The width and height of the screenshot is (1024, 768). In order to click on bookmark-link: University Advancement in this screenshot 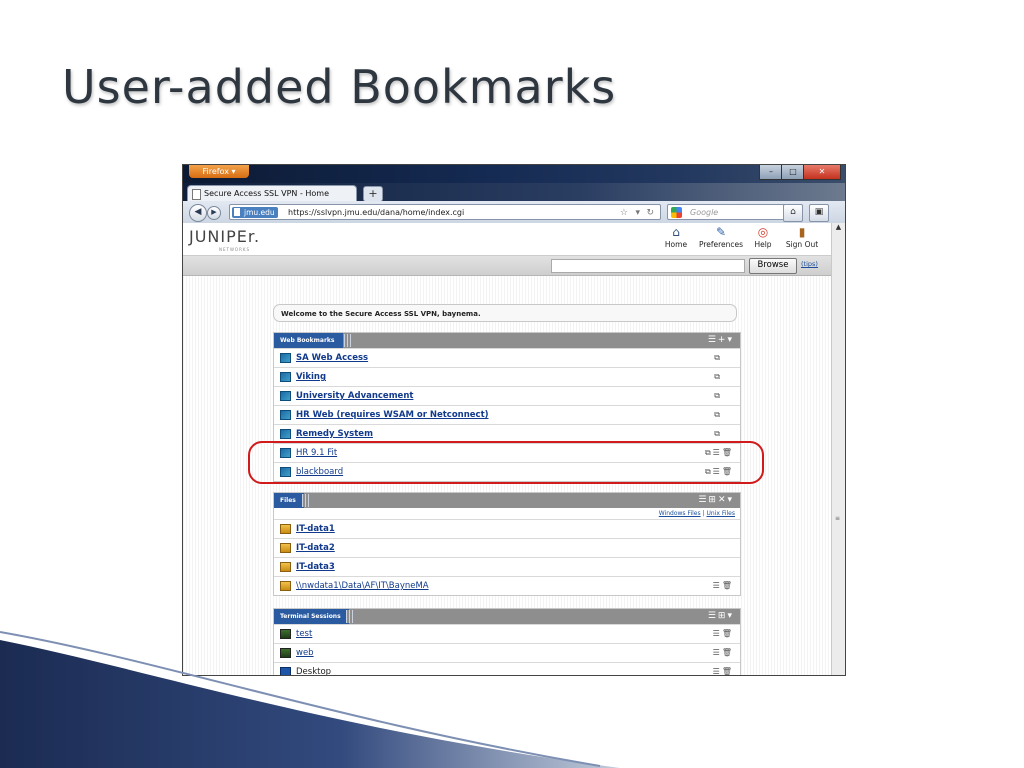, I will do `click(354, 396)`.